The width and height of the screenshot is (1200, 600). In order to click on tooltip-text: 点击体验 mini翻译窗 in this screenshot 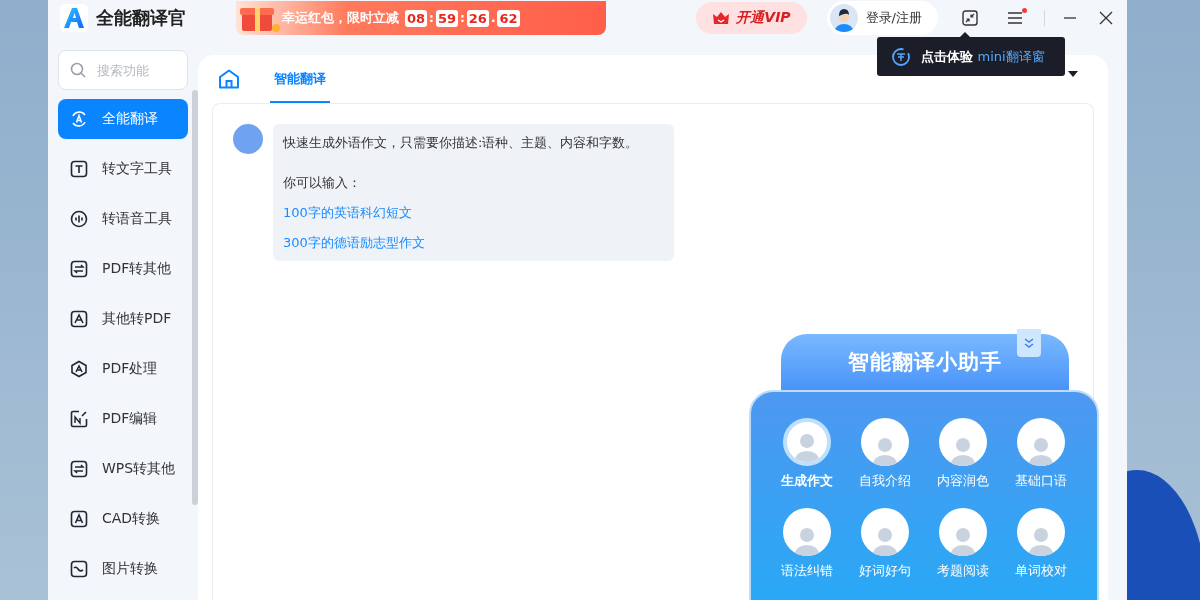, I will do `click(983, 56)`.